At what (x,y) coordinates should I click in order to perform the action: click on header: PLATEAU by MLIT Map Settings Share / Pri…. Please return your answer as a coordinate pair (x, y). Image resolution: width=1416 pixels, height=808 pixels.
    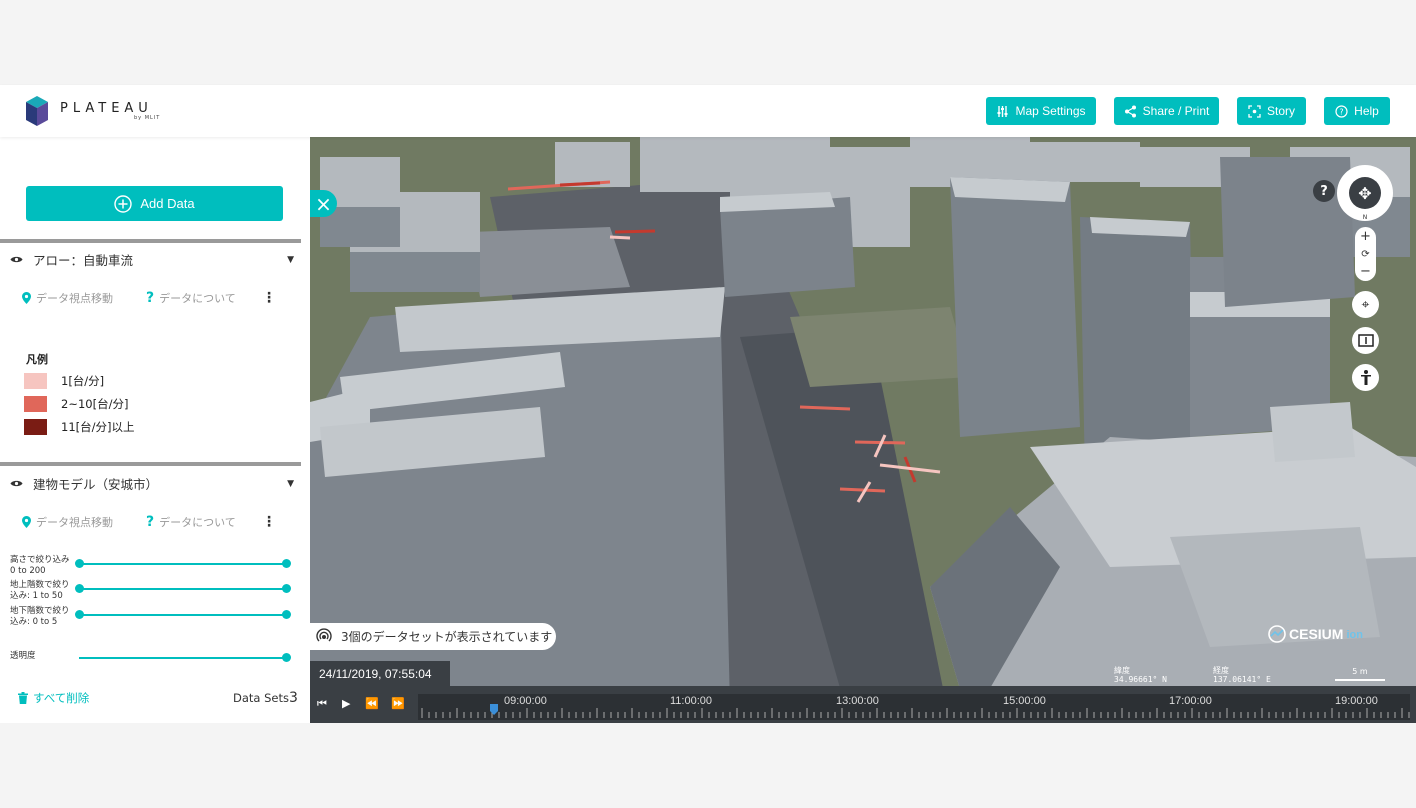
    Looking at the image, I should click on (708, 111).